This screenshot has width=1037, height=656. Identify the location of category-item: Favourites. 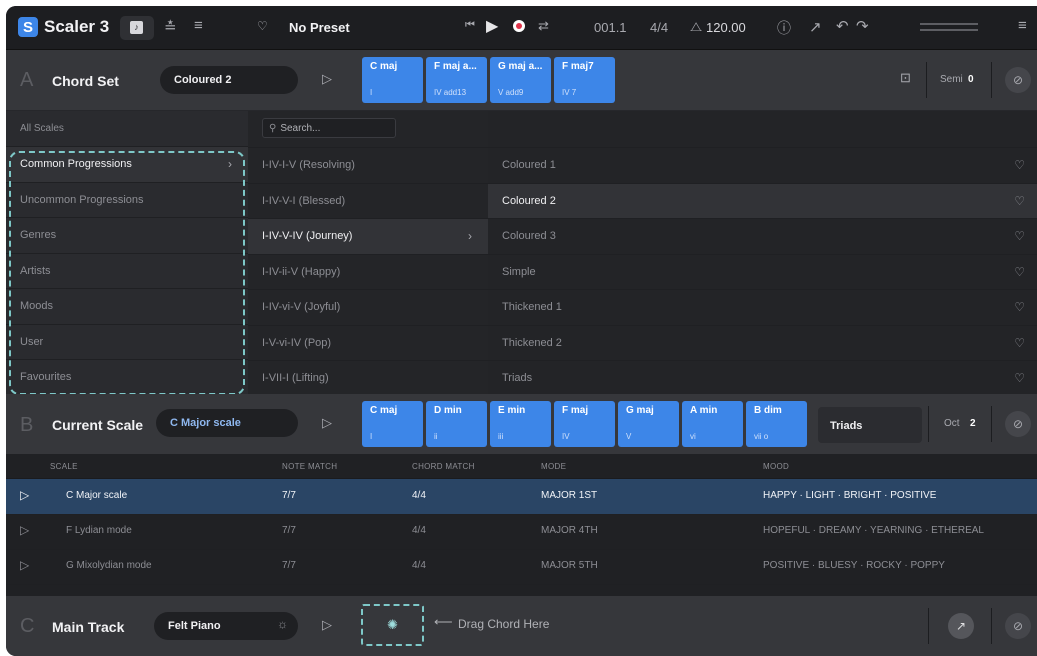
(127, 378).